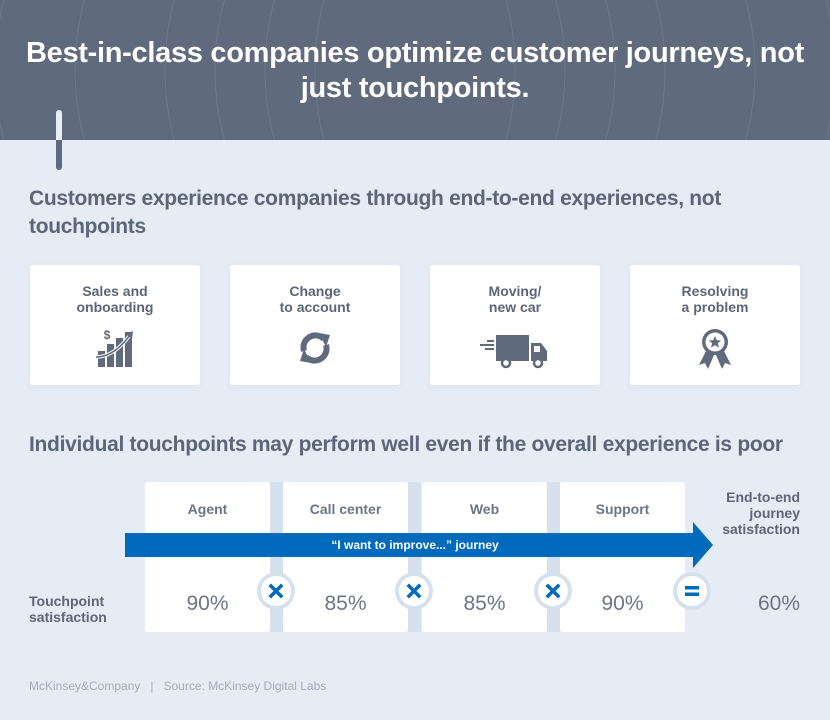 Image resolution: width=830 pixels, height=720 pixels. What do you see at coordinates (715, 299) in the screenshot?
I see `journey-label: Resolving a problem` at bounding box center [715, 299].